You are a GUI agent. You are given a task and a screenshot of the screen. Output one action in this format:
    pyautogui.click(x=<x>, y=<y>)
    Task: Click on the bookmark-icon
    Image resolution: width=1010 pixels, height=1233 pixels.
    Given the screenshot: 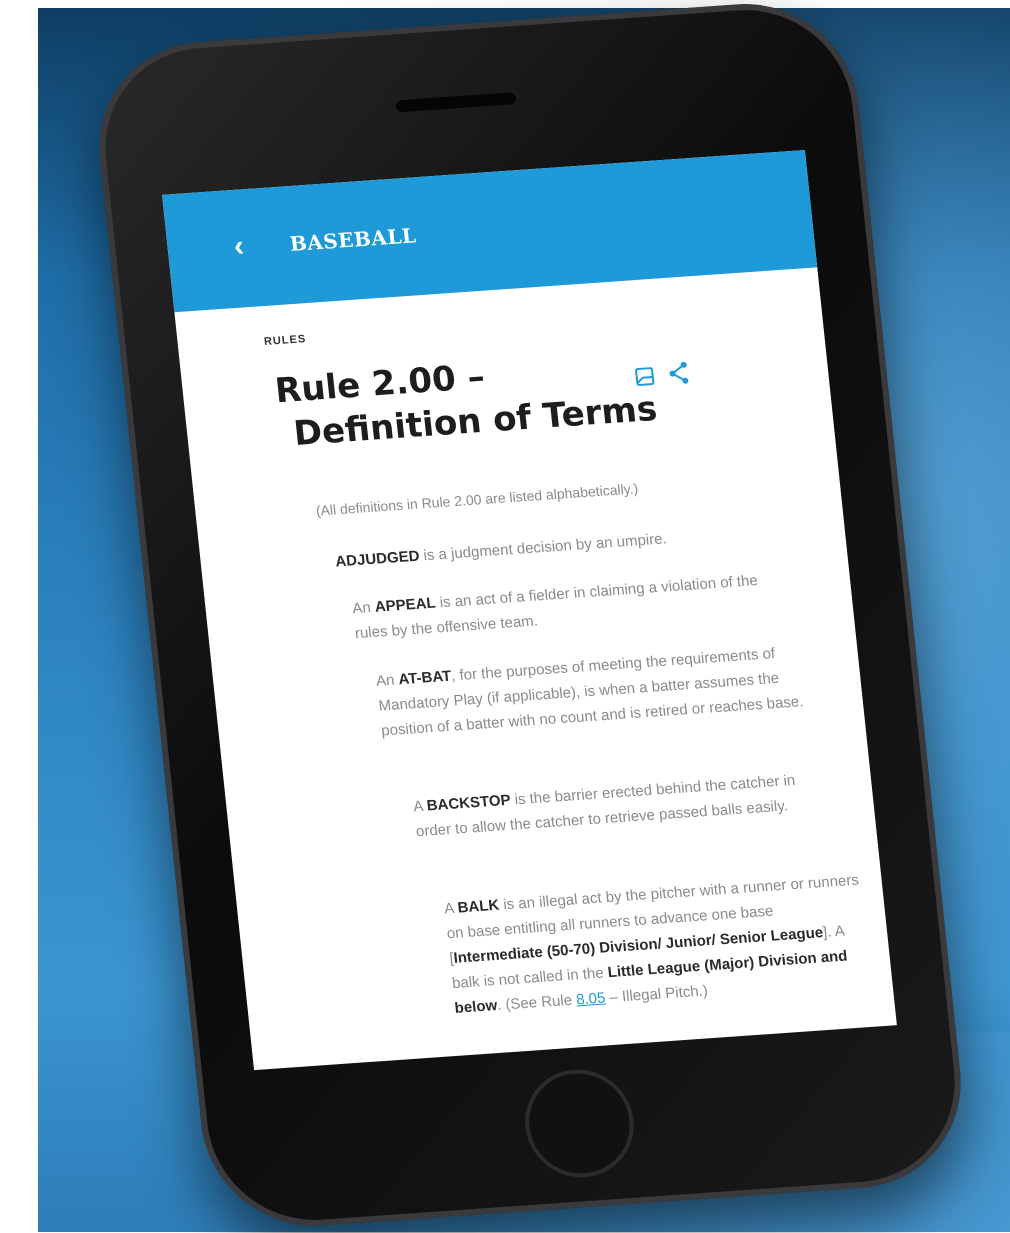 What is the action you would take?
    pyautogui.click(x=645, y=376)
    